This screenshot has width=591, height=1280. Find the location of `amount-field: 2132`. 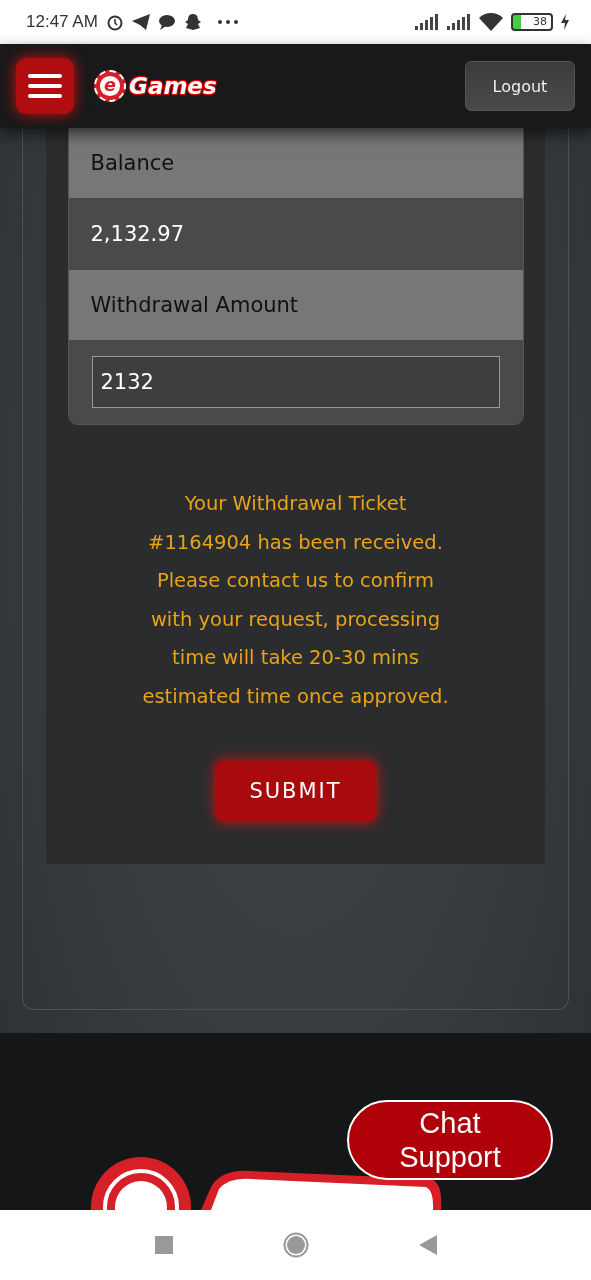

amount-field: 2132 is located at coordinates (295, 382).